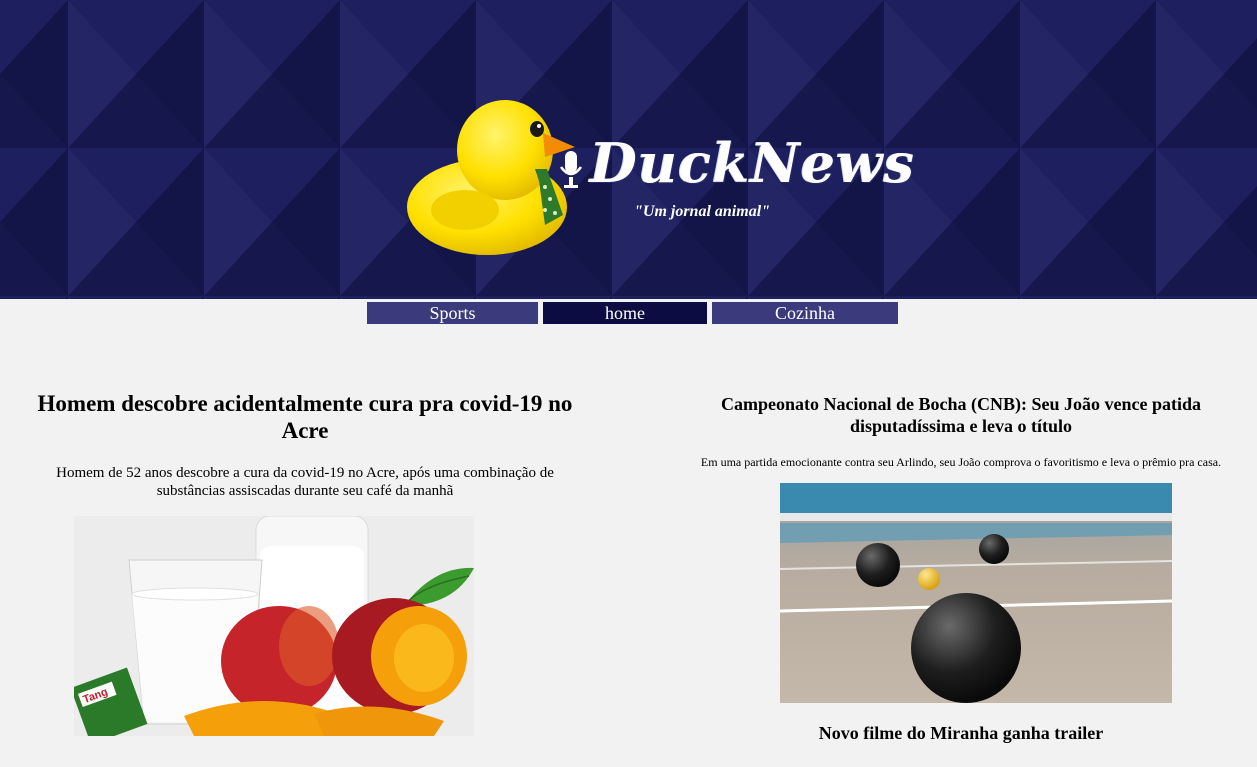 Image resolution: width=1257 pixels, height=767 pixels. I want to click on rubber-duck-icon, so click(491, 177).